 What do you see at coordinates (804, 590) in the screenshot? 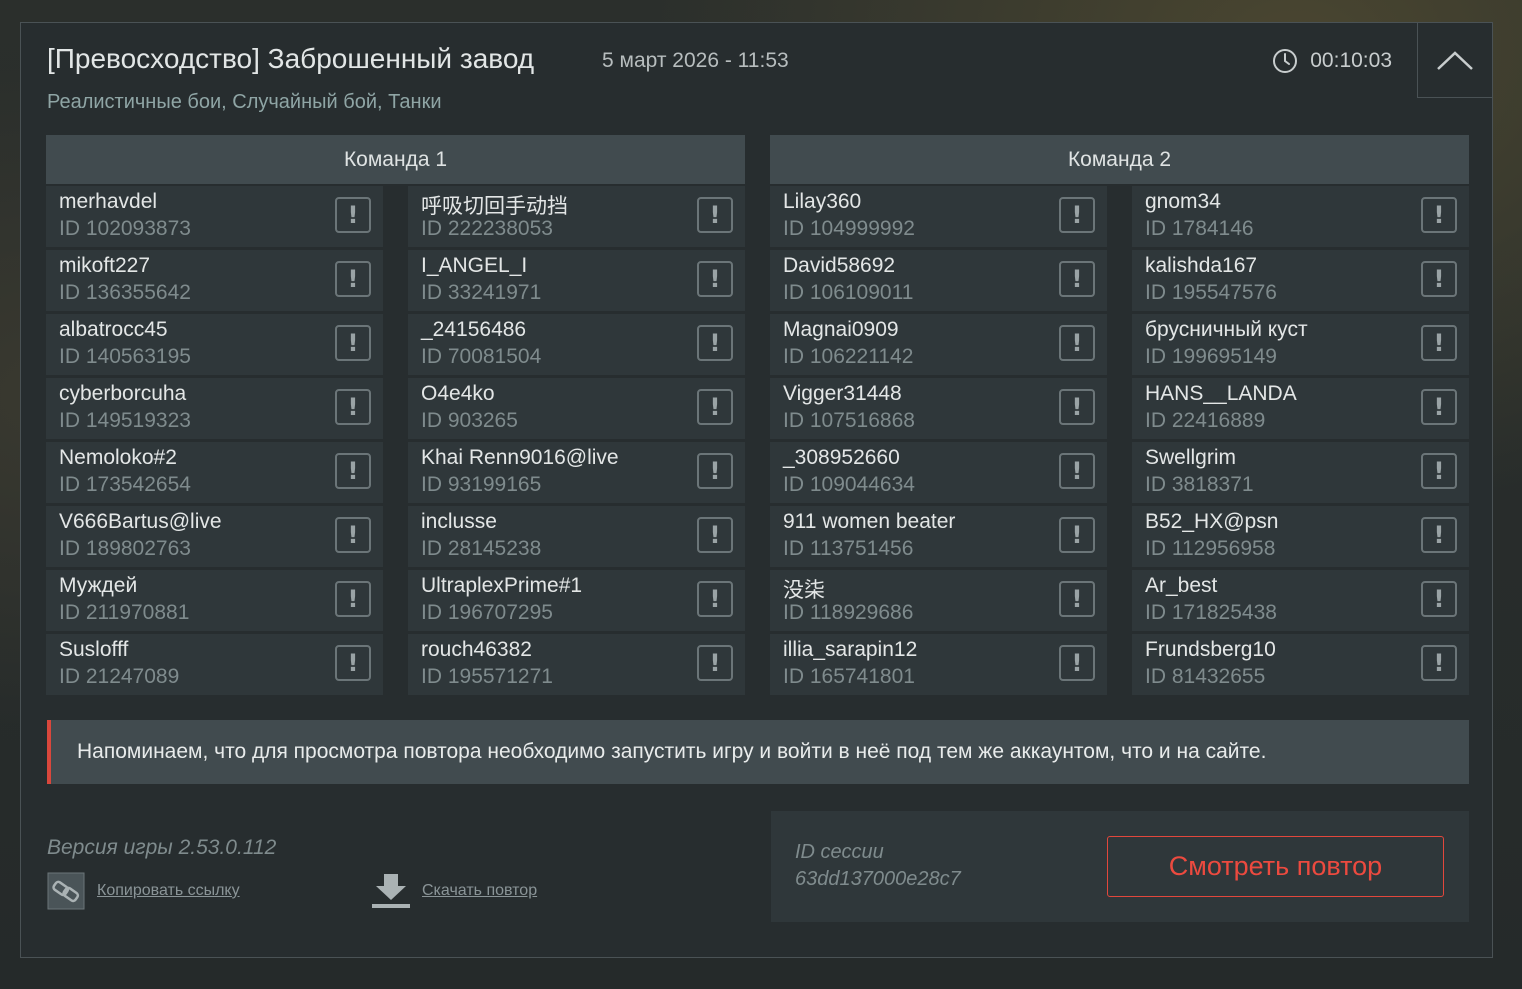
I see `player-name: 没柒` at bounding box center [804, 590].